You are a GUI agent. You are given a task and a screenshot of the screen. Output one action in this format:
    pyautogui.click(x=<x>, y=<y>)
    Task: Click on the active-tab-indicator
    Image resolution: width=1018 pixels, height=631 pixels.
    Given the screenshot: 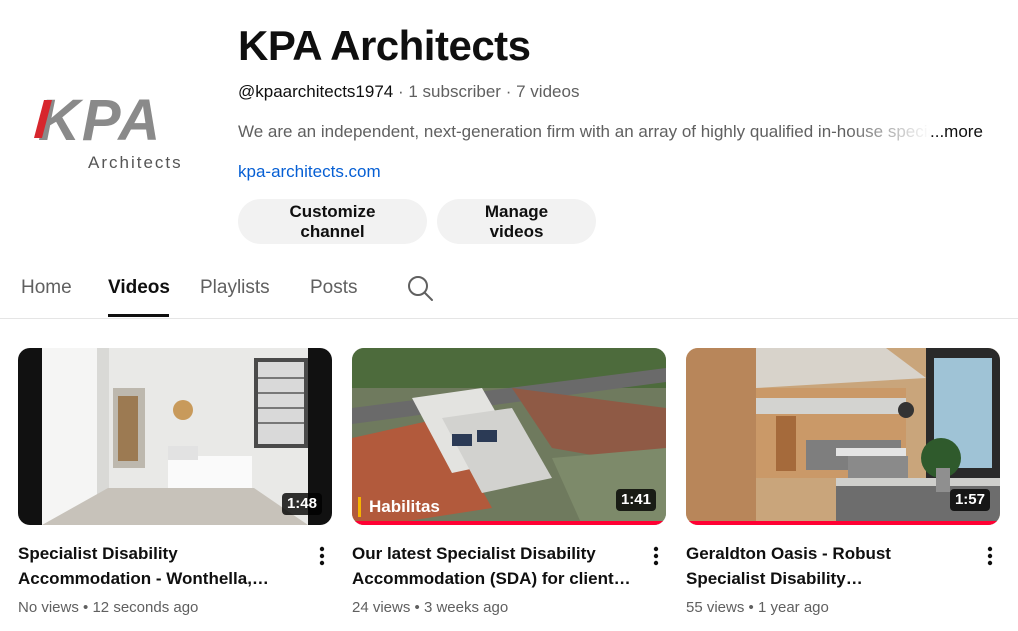 What is the action you would take?
    pyautogui.click(x=138, y=315)
    